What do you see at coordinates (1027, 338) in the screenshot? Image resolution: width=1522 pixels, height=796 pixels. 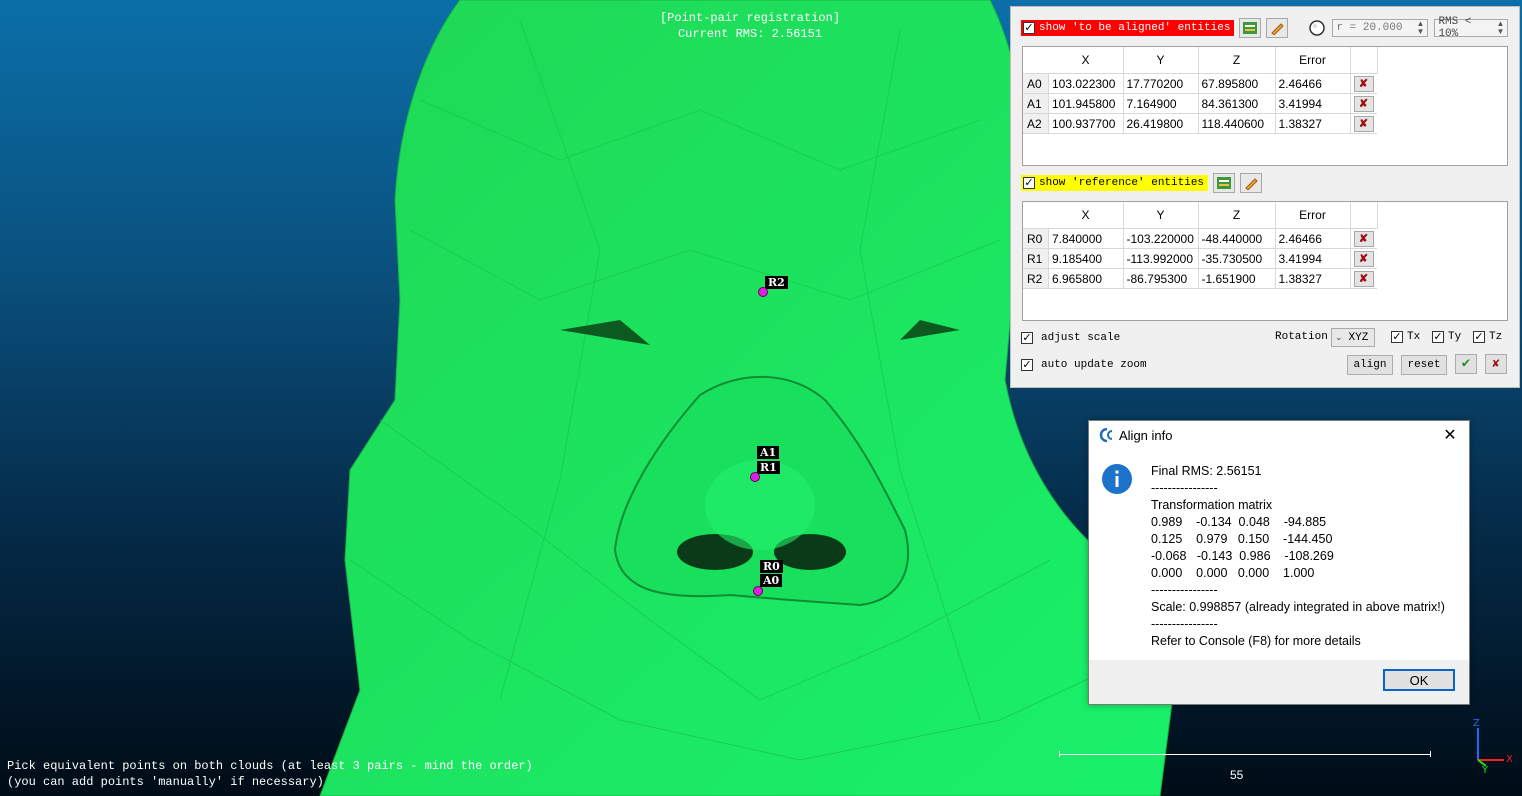 I see `adjust-scale-checkbox: ✓` at bounding box center [1027, 338].